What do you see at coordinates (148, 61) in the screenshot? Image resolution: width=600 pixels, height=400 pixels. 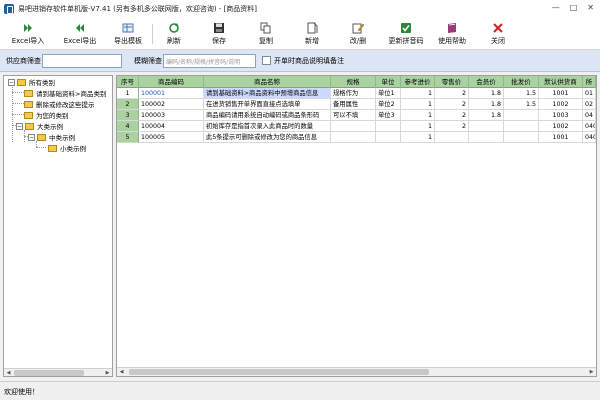 I see `fuzzy-filter-label: 模糊筛查` at bounding box center [148, 61].